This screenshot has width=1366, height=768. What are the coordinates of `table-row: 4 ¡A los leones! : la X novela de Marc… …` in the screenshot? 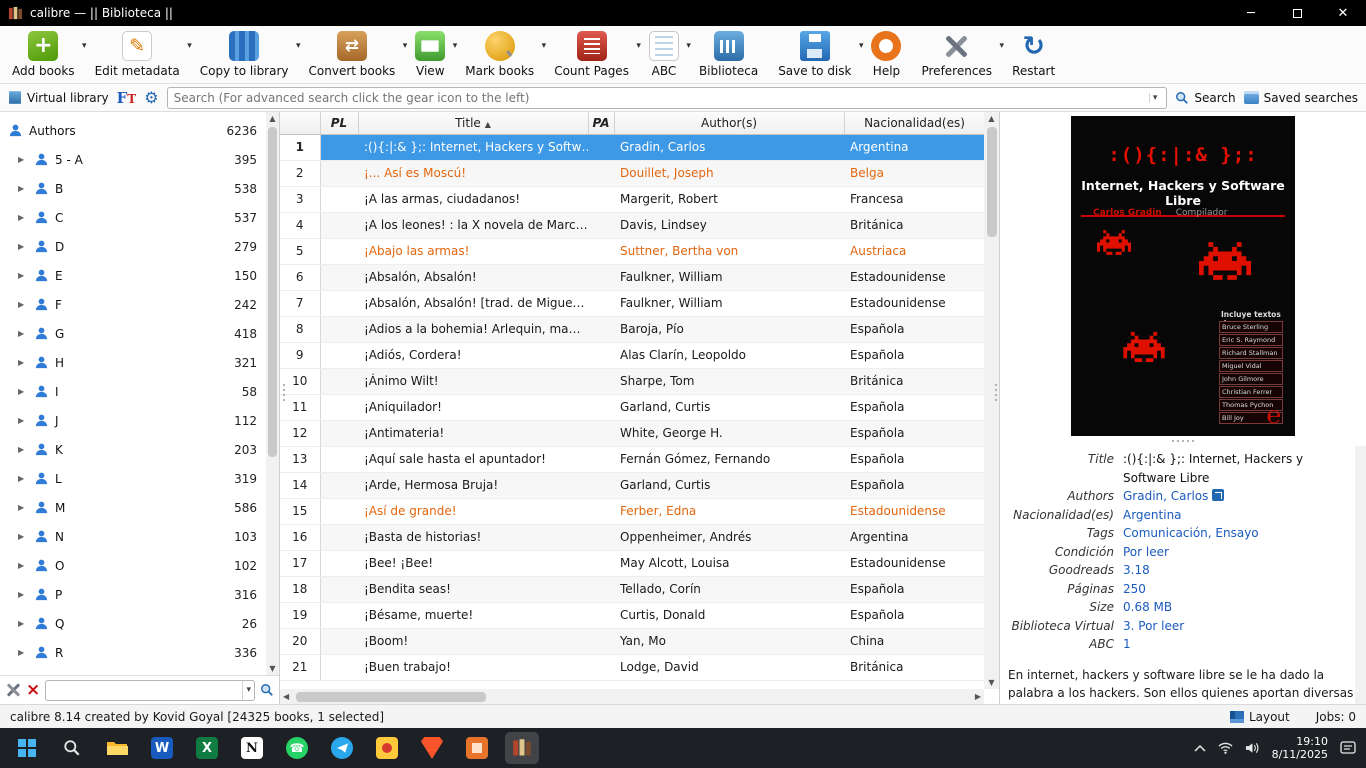 It's located at (632, 225).